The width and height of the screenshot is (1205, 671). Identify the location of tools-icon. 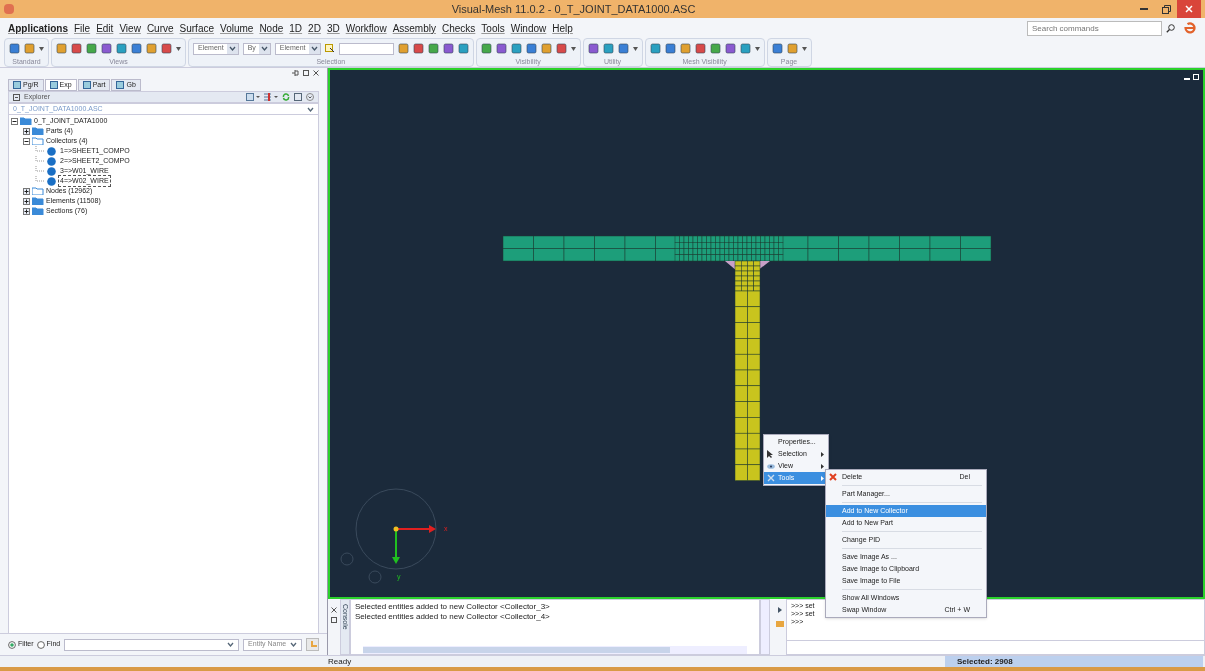
(771, 478).